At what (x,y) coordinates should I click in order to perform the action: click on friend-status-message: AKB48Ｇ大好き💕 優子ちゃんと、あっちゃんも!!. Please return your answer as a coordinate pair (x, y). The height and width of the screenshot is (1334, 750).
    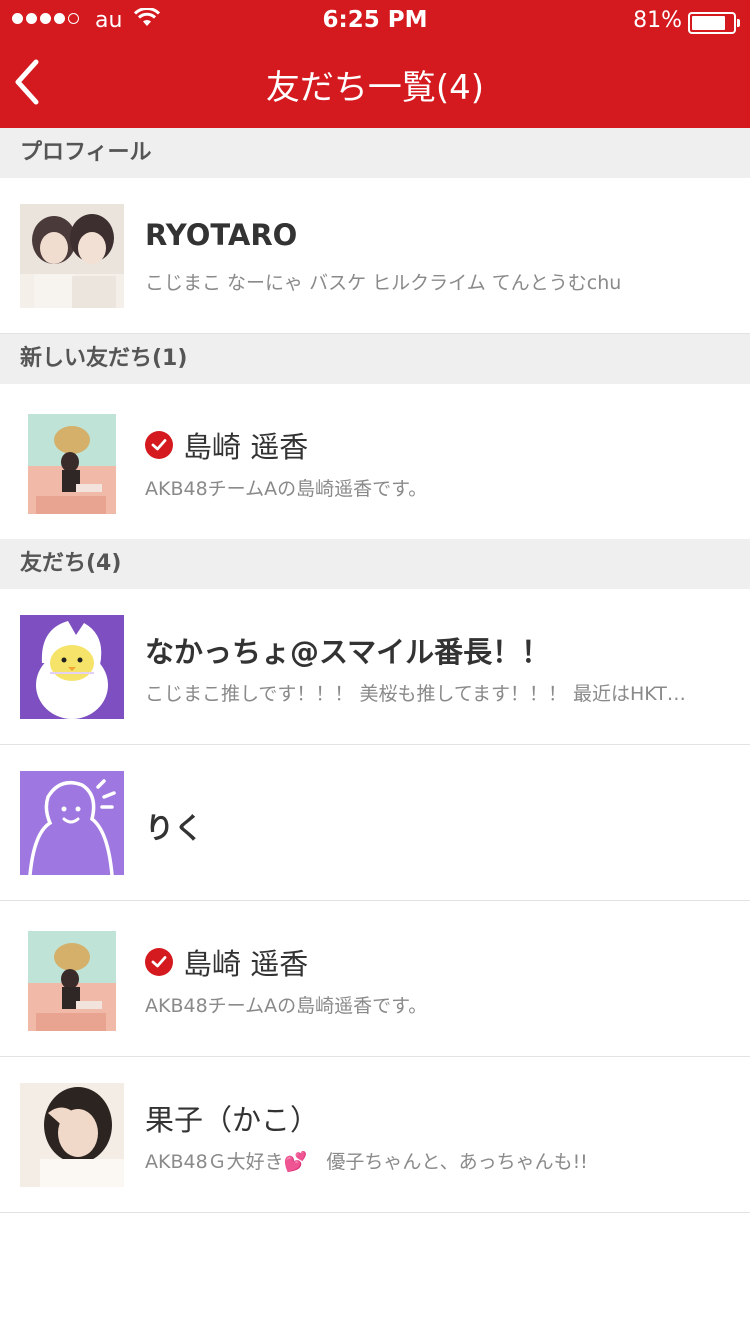
    Looking at the image, I should click on (366, 1162).